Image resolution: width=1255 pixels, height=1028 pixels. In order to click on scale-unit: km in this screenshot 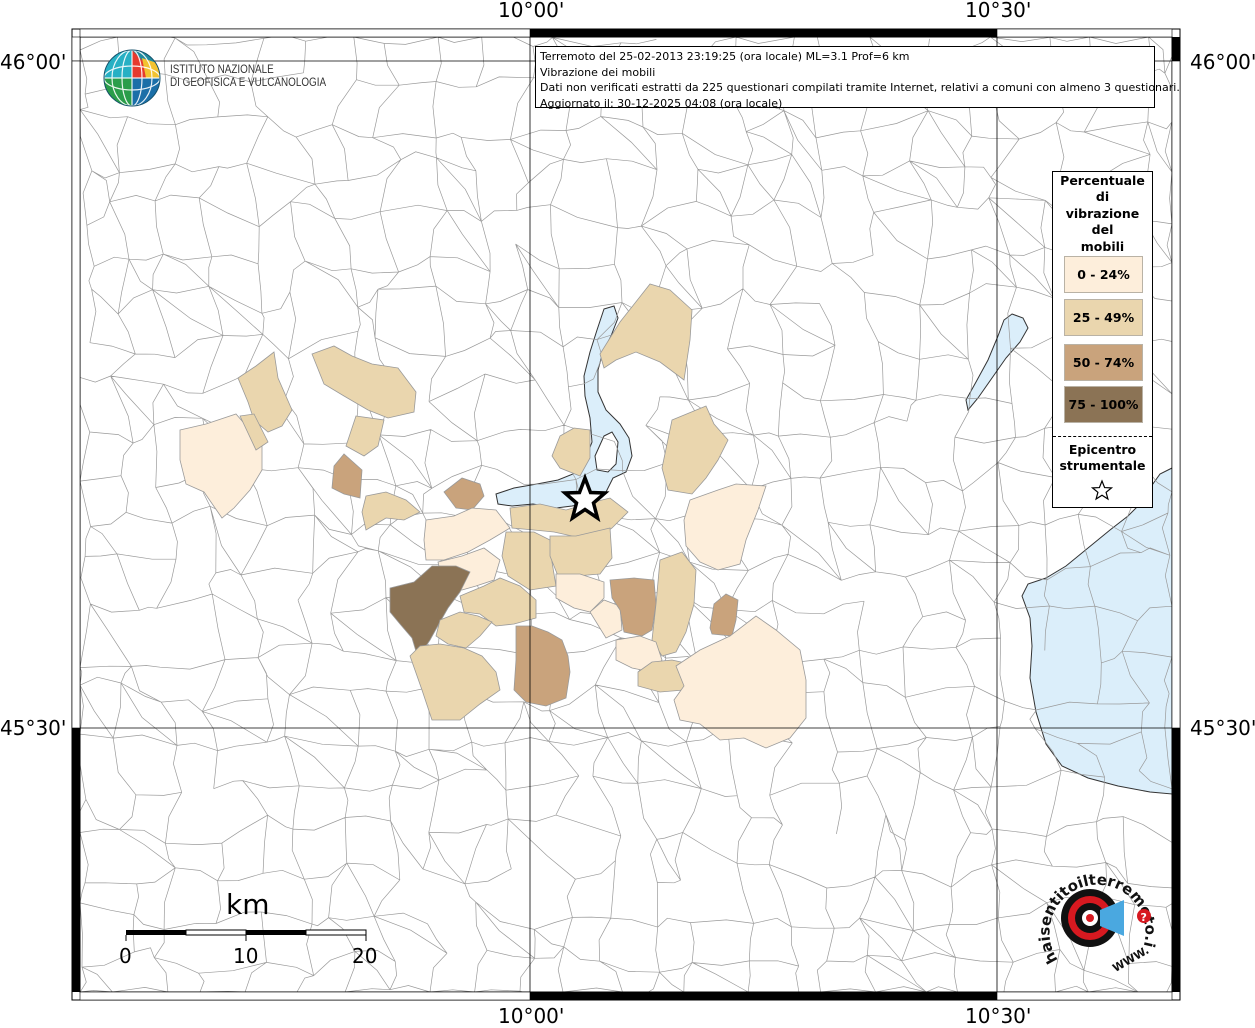, I will do `click(248, 904)`.